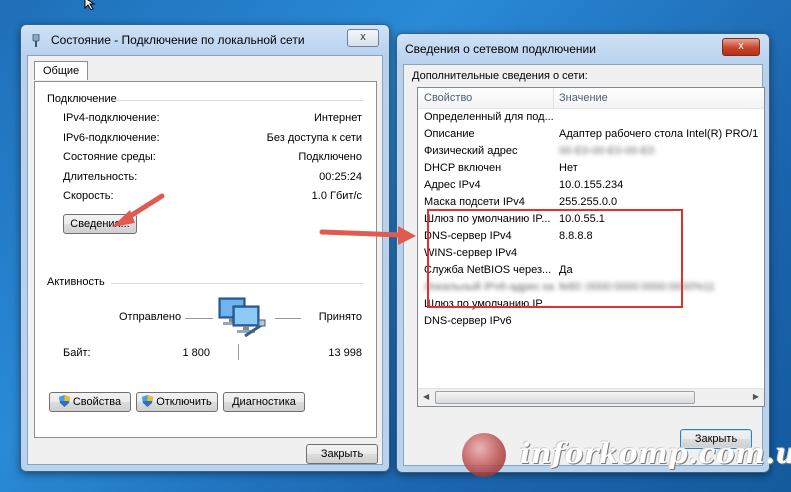  What do you see at coordinates (138, 210) in the screenshot?
I see `arrow-to-details-button-icon` at bounding box center [138, 210].